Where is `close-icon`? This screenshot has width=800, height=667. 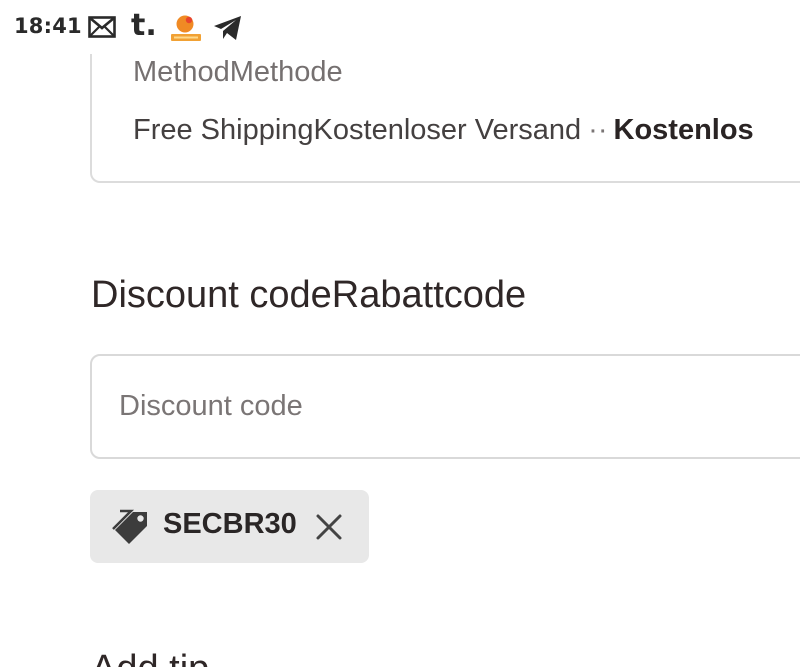 close-icon is located at coordinates (329, 527).